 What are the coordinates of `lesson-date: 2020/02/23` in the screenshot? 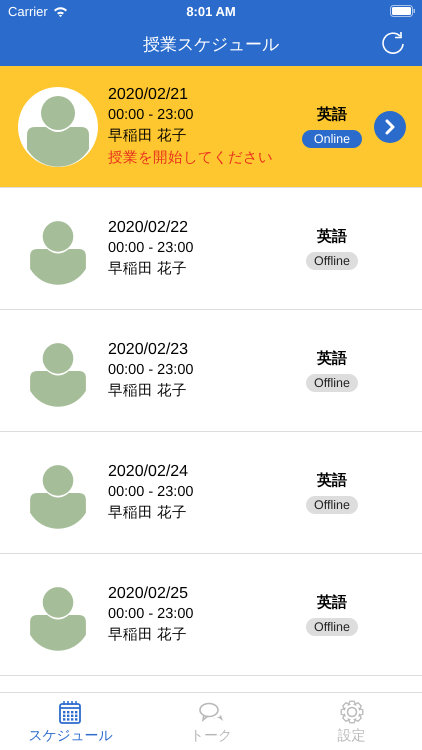 It's located at (149, 350).